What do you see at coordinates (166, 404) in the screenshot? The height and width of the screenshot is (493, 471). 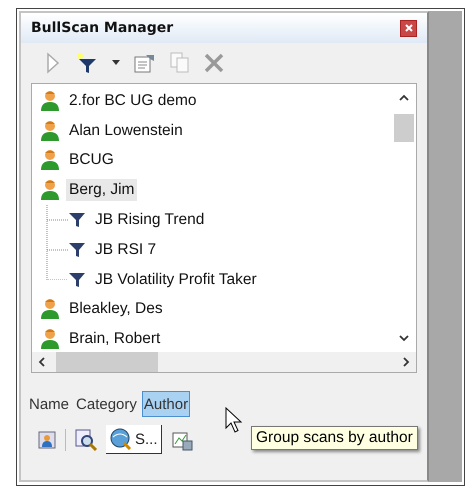 I see `group-tab: Author` at bounding box center [166, 404].